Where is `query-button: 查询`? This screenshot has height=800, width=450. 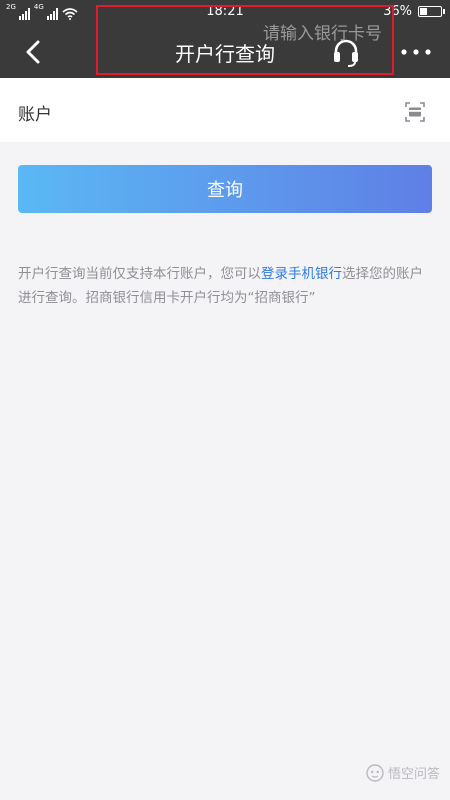
query-button: 查询 is located at coordinates (225, 189).